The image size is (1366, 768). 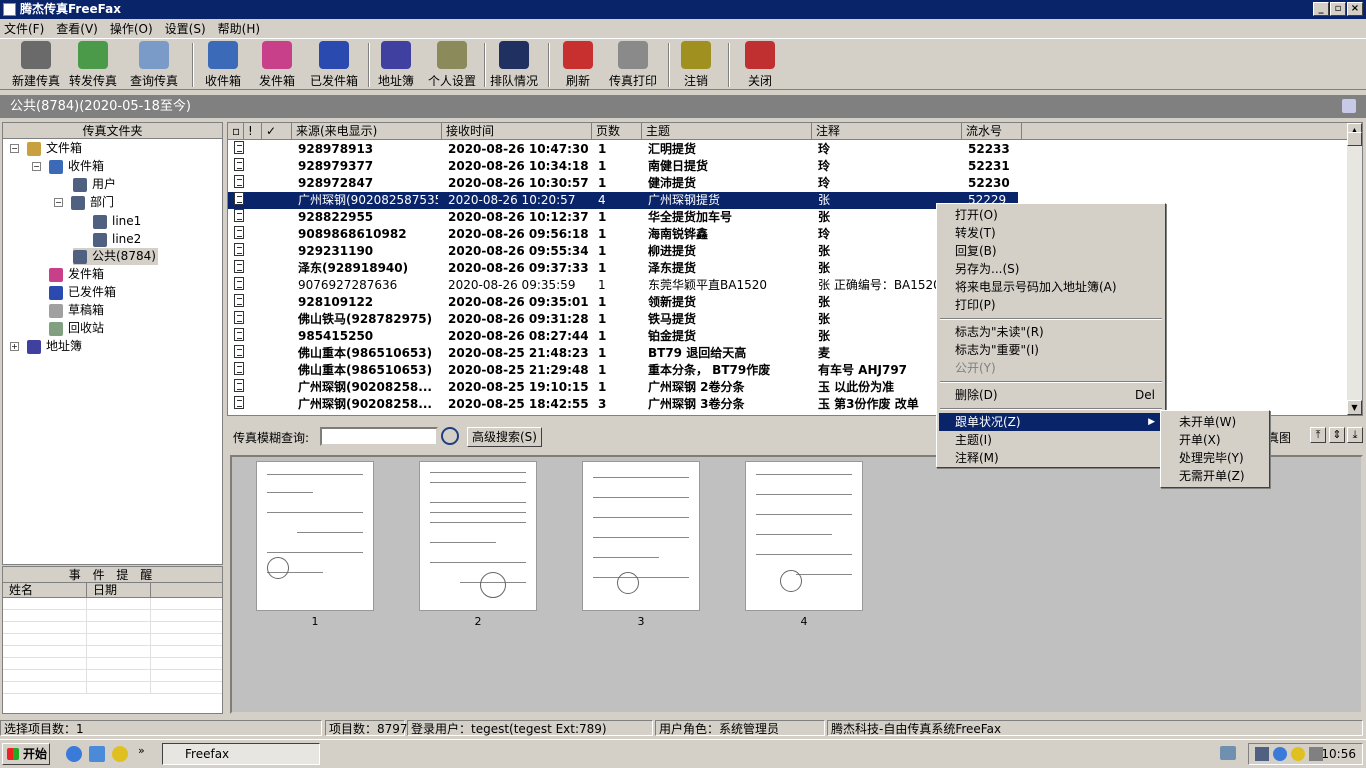 I want to click on inbox-button: 收件箱, so click(x=223, y=65).